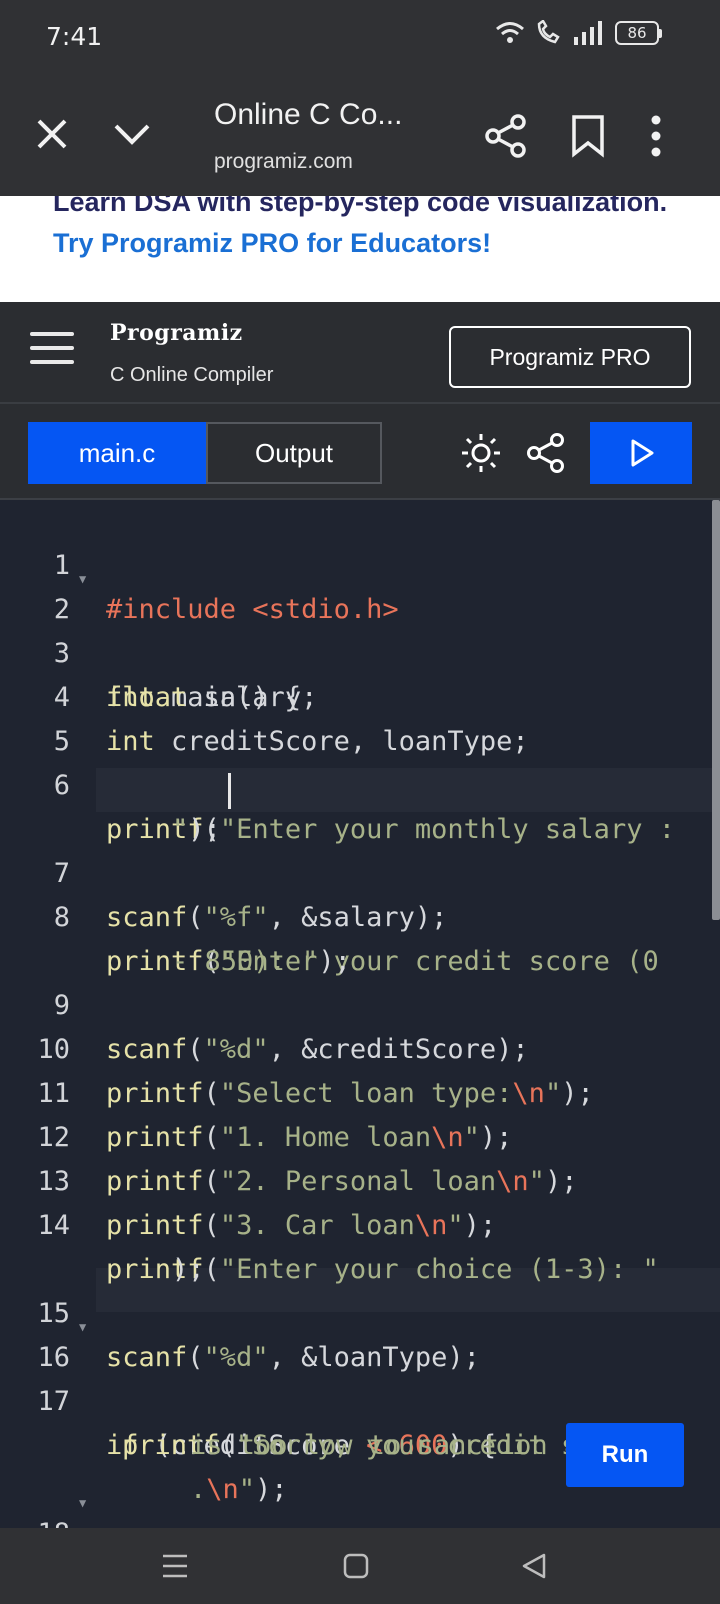  I want to click on call-icon, so click(548, 32).